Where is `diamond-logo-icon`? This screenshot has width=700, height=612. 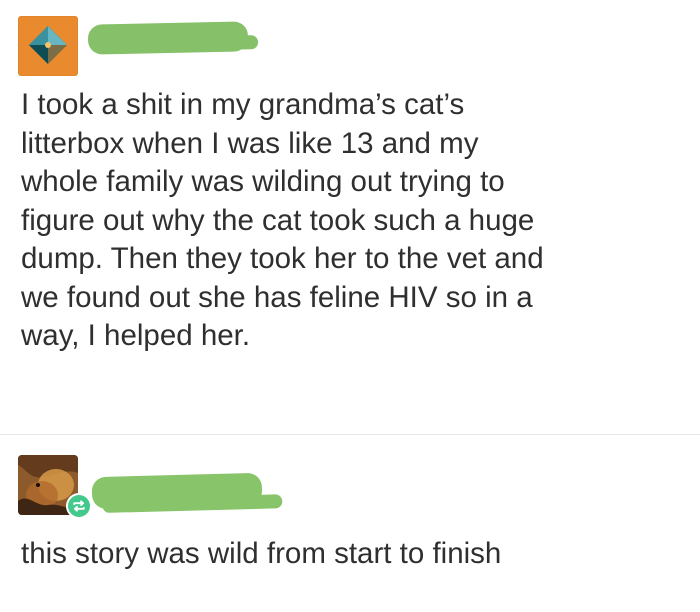
diamond-logo-icon is located at coordinates (48, 45).